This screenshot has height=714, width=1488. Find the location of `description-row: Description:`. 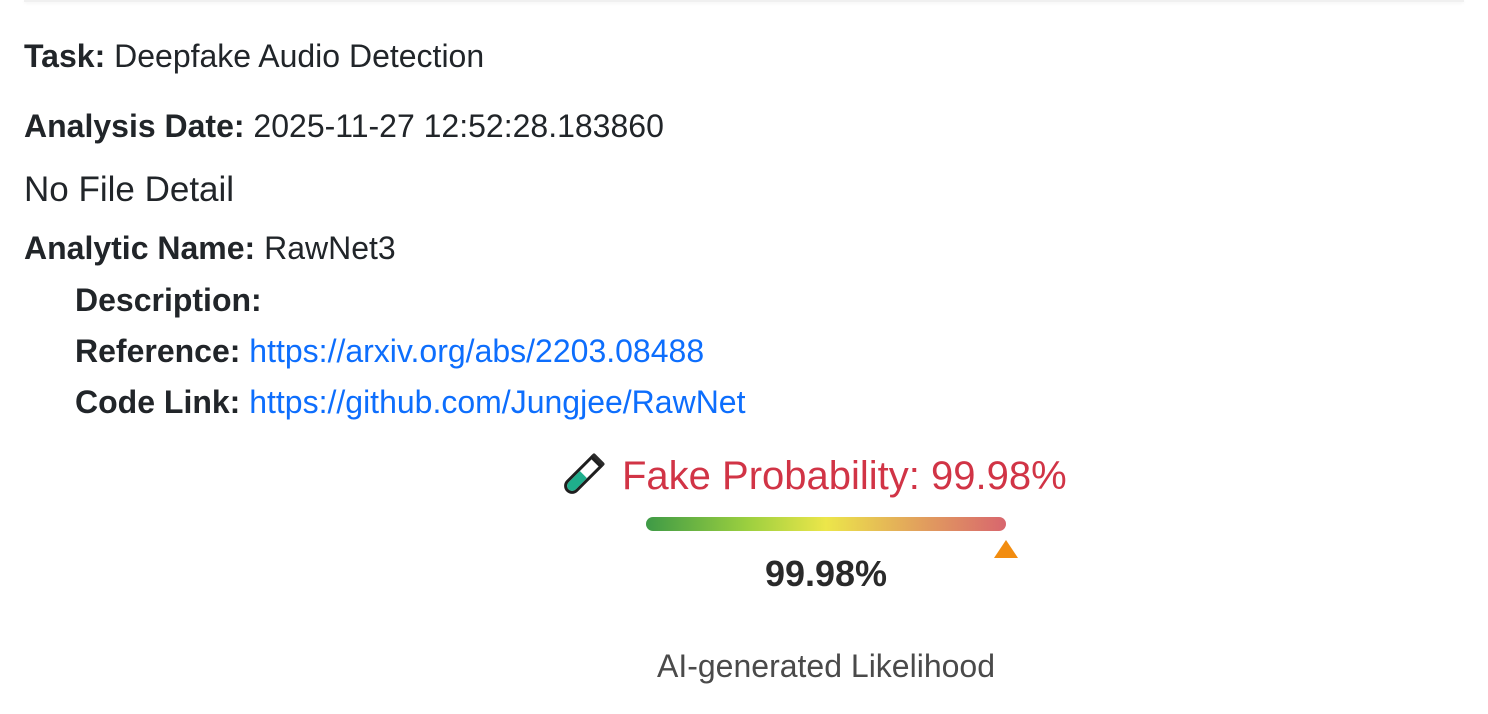

description-row: Description: is located at coordinates (168, 300).